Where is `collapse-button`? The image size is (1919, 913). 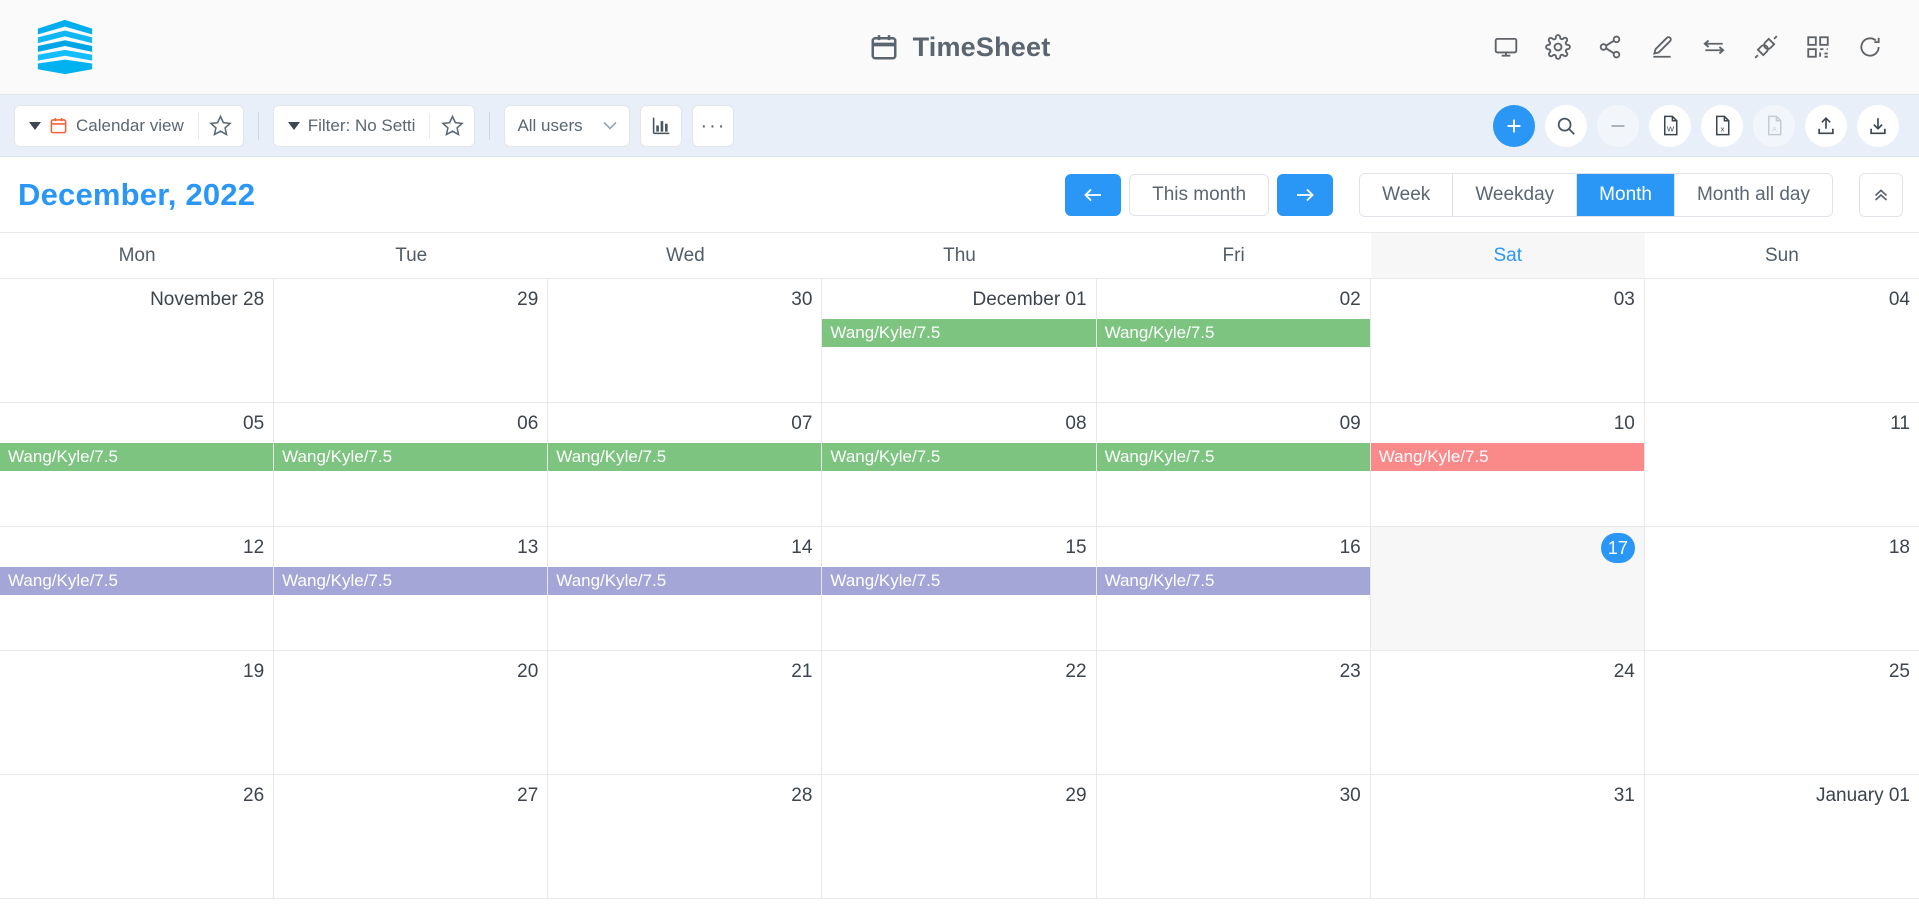
collapse-button is located at coordinates (1881, 194).